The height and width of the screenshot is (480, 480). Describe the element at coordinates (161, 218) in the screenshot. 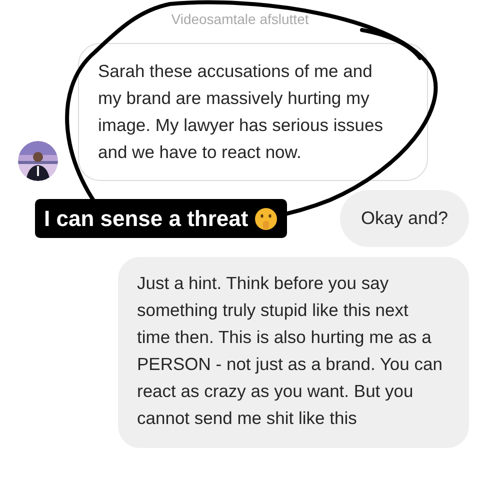

I see `caption-sticker: I can sense a threat` at that location.